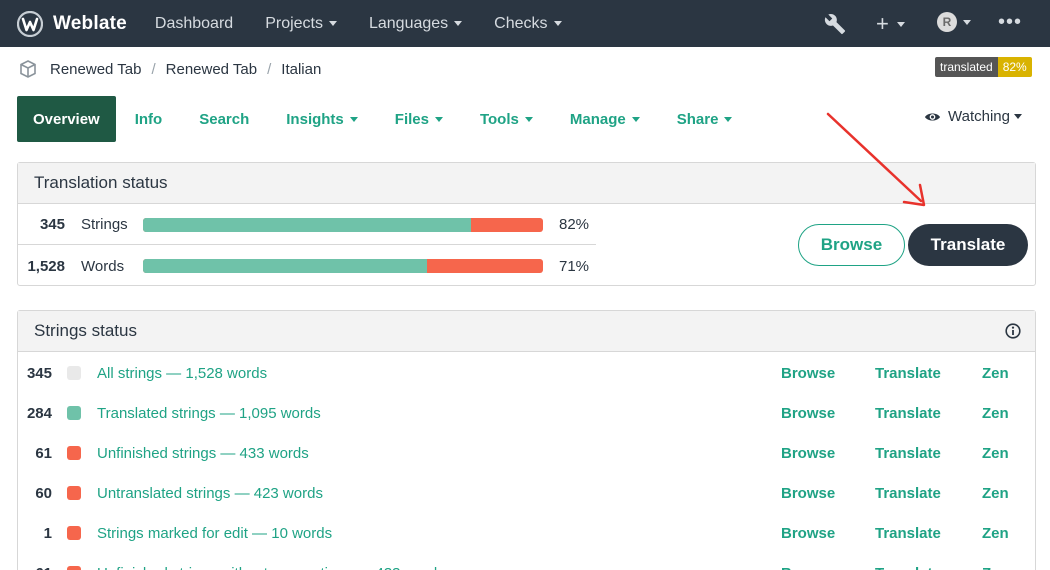  Describe the element at coordinates (210, 493) in the screenshot. I see `row-label-link: Untranslated strings — 423 words` at that location.